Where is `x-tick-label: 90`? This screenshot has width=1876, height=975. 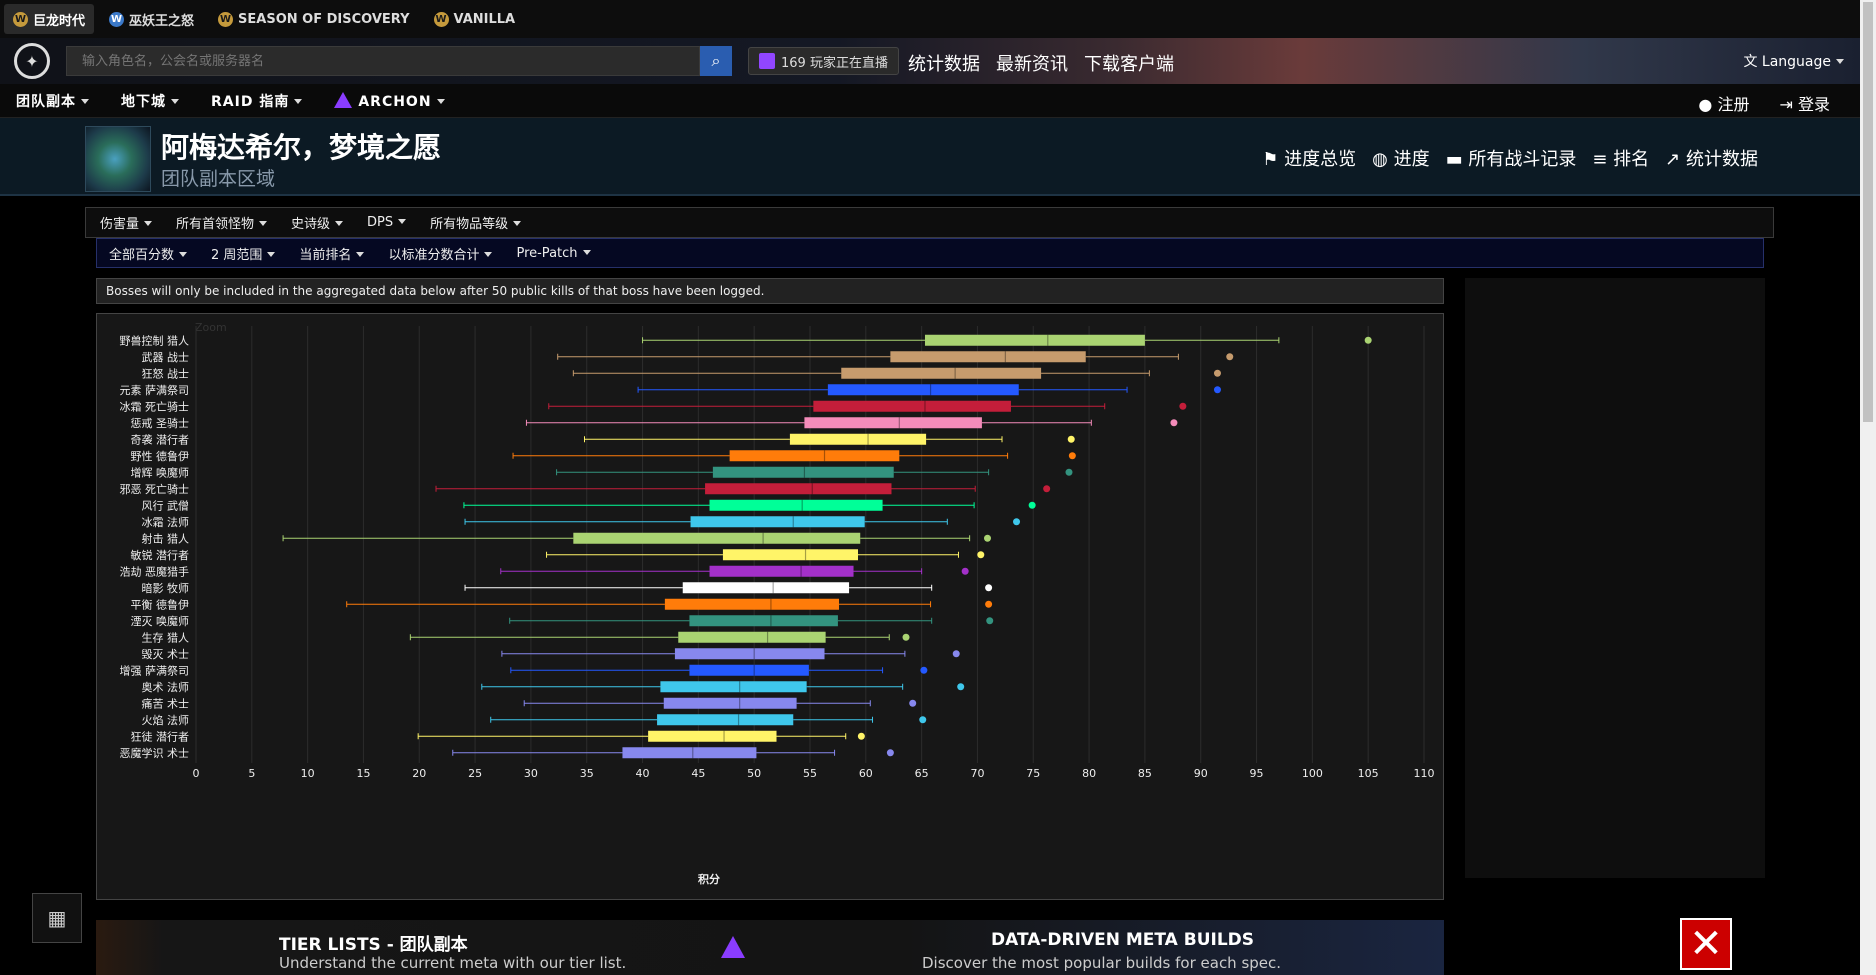 x-tick-label: 90 is located at coordinates (1201, 773).